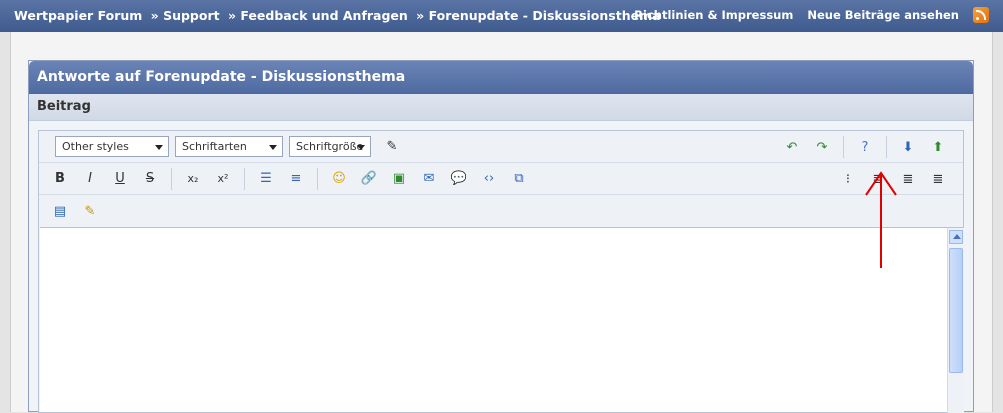  Describe the element at coordinates (60, 179) in the screenshot. I see `bold-icon: B` at that location.